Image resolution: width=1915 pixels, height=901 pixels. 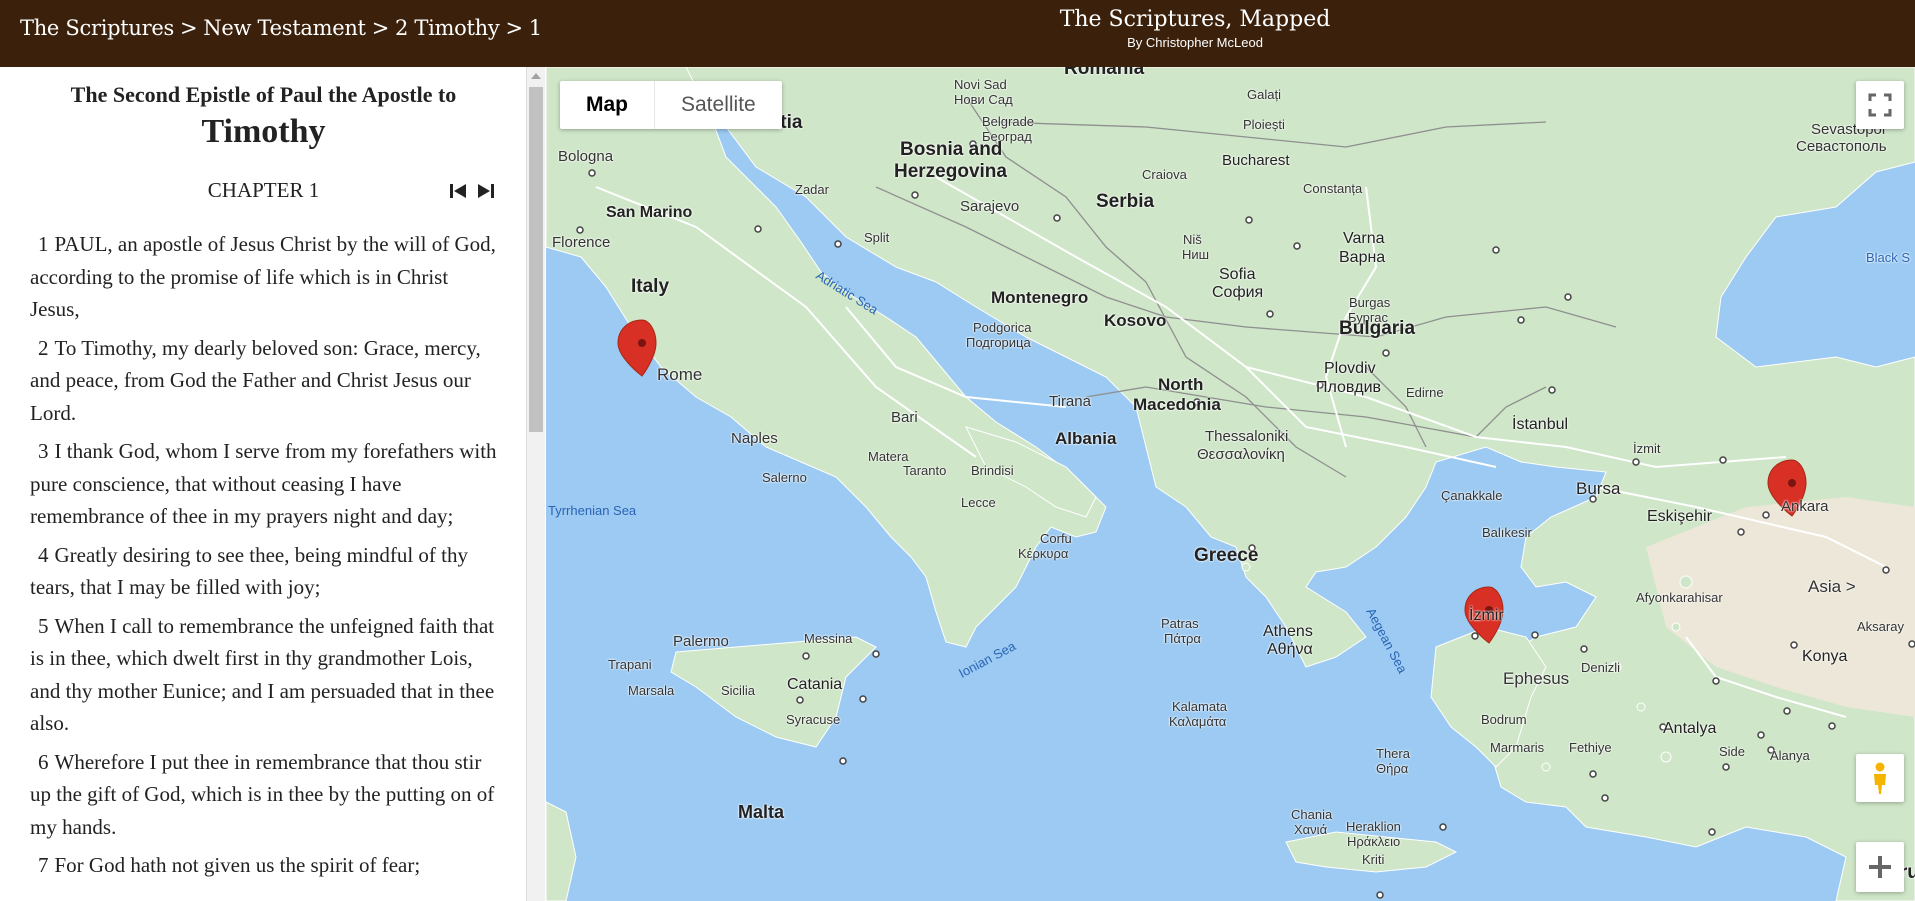 I want to click on breadcrumb-scriptures: The Scriptures, so click(x=97, y=28).